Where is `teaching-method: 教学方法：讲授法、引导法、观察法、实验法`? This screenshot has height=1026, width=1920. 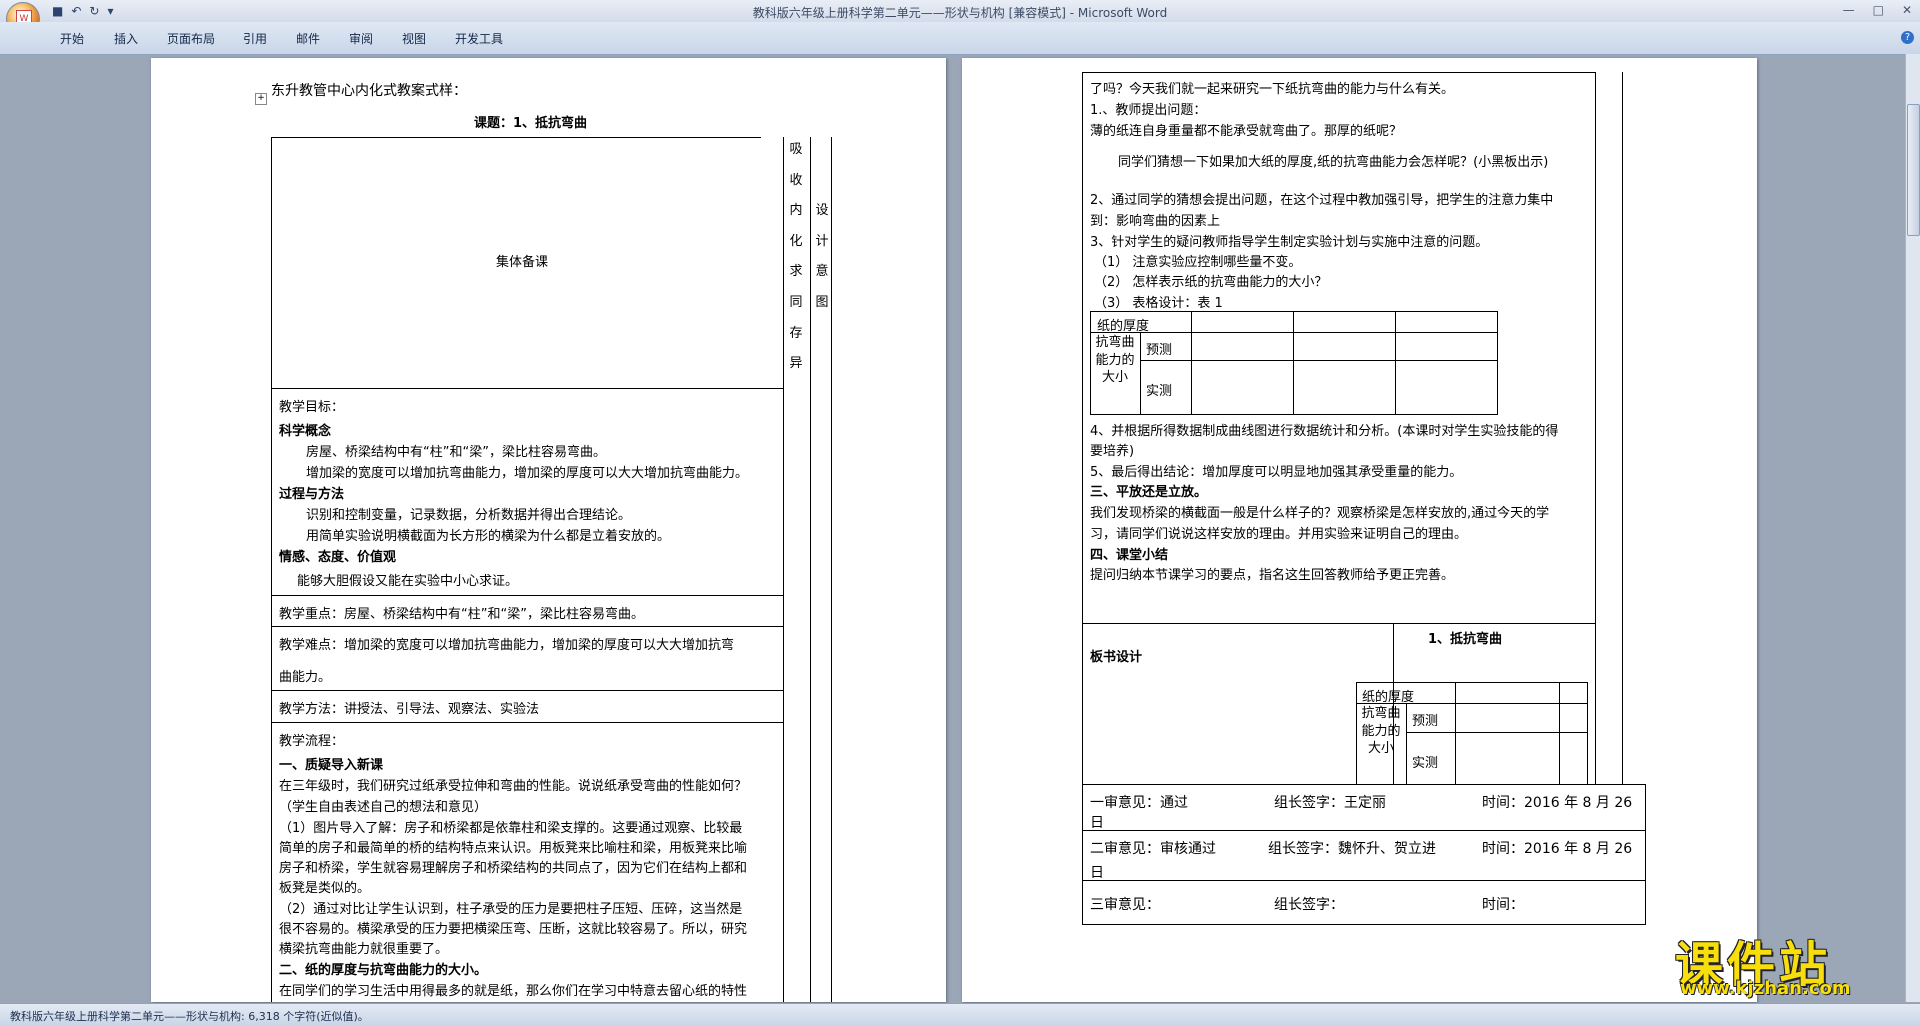
teaching-method: 教学方法：讲授法、引导法、观察法、实验法 is located at coordinates (409, 709).